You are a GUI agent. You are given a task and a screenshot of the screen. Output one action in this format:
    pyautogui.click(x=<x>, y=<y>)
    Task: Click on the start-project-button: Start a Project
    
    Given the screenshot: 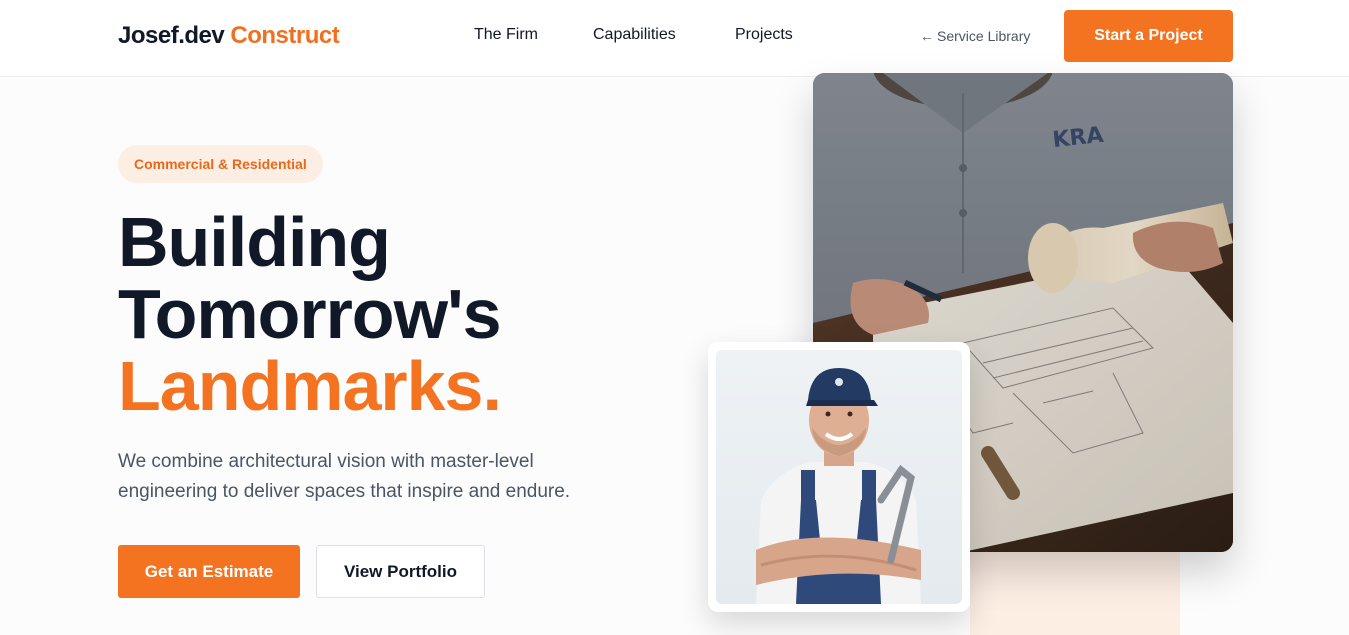 What is the action you would take?
    pyautogui.click(x=1148, y=36)
    